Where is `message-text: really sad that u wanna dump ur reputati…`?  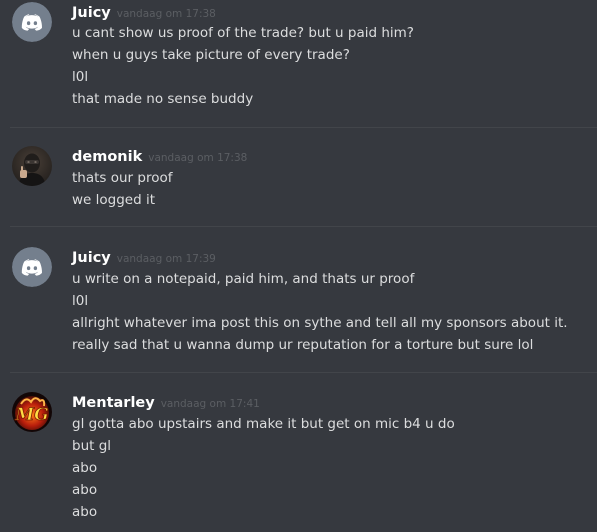
message-text: really sad that u wanna dump ur reputati… is located at coordinates (303, 345).